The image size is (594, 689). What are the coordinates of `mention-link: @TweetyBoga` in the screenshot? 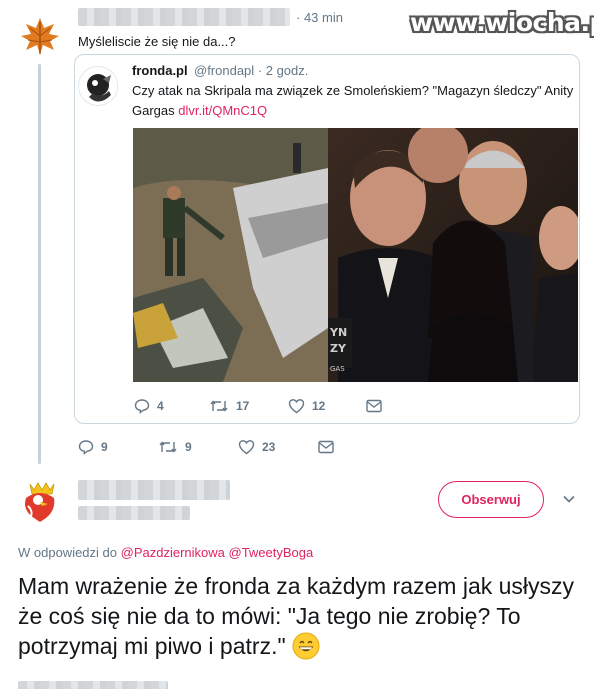 It's located at (271, 552).